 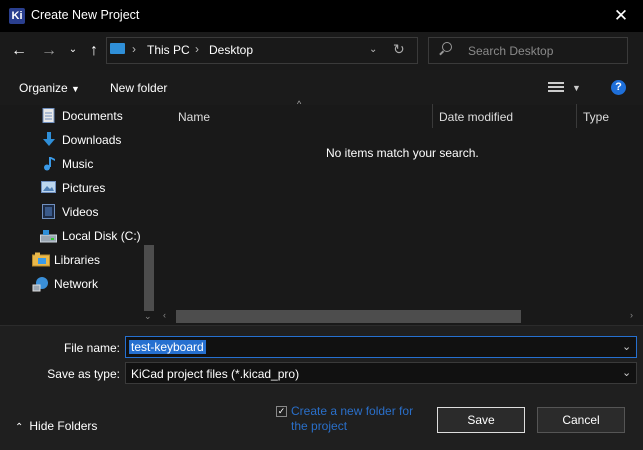 What do you see at coordinates (40, 284) in the screenshot?
I see `network-icon` at bounding box center [40, 284].